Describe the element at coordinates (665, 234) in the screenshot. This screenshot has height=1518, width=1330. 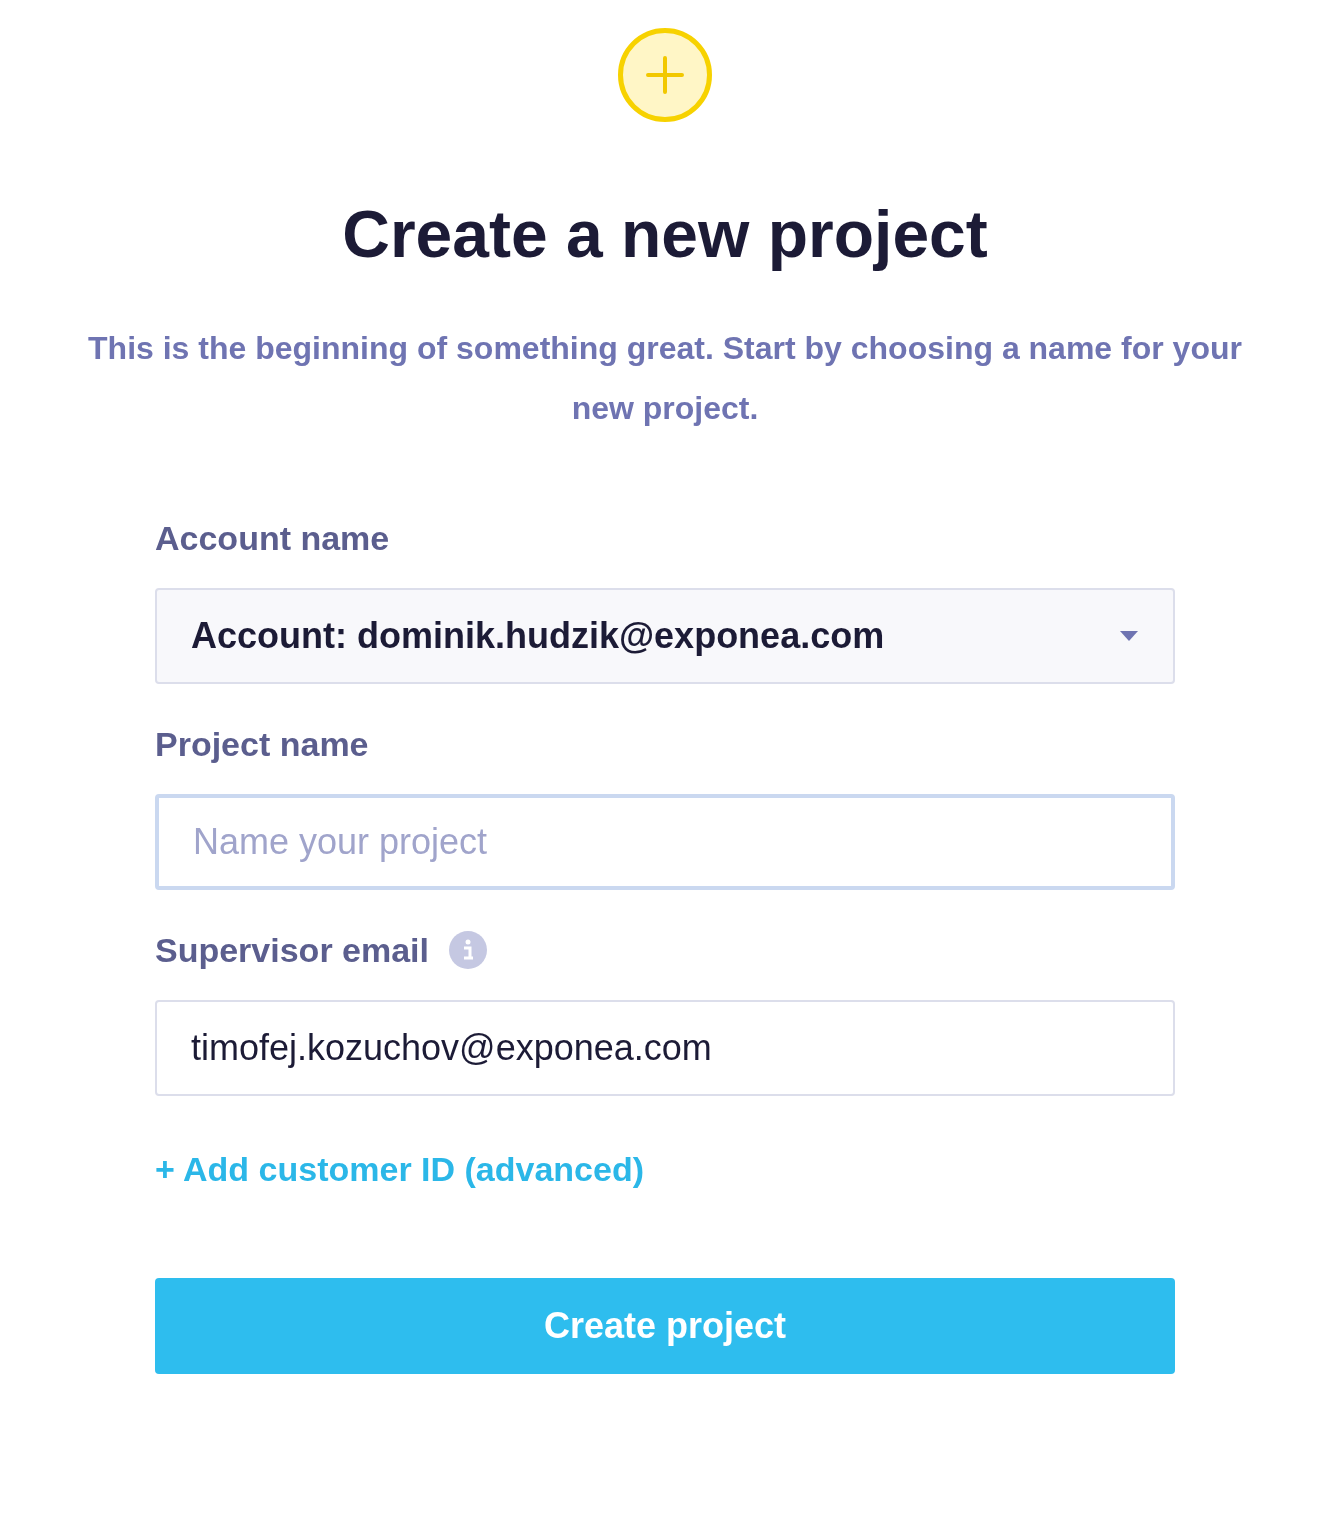
I see `page-title: Create a new project` at that location.